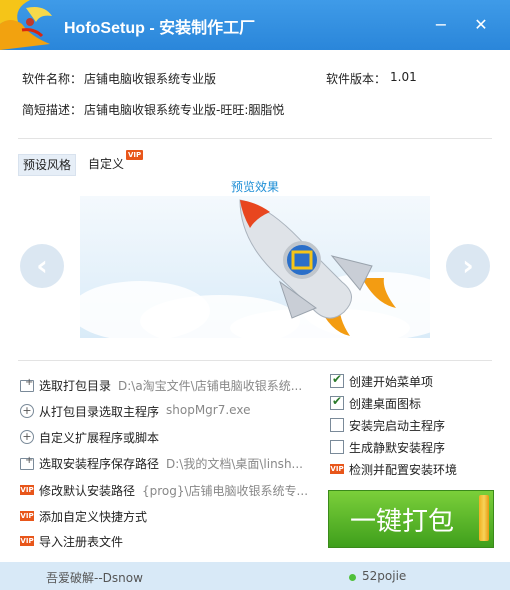  I want to click on pack-button-label: 一键打包, so click(401, 522).